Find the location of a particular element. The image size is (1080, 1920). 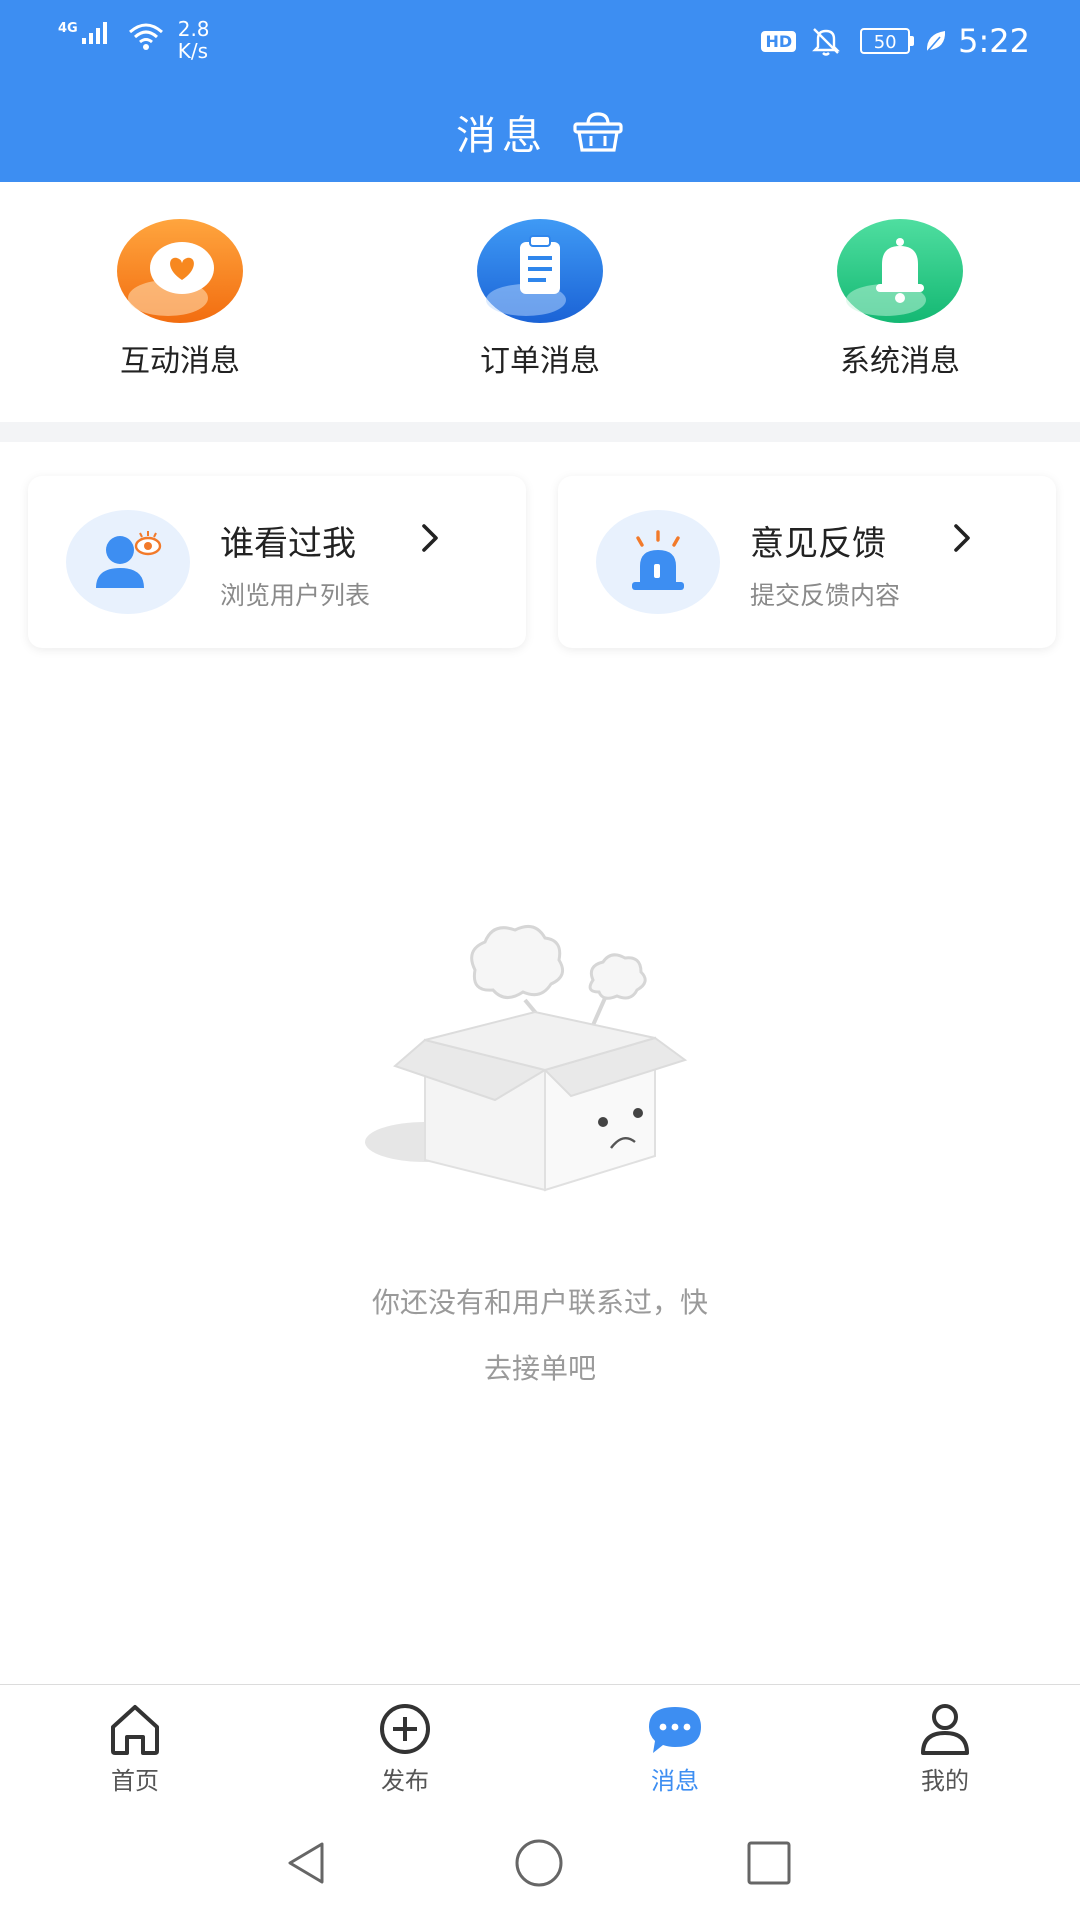

page-title: 消息 is located at coordinates (502, 136).